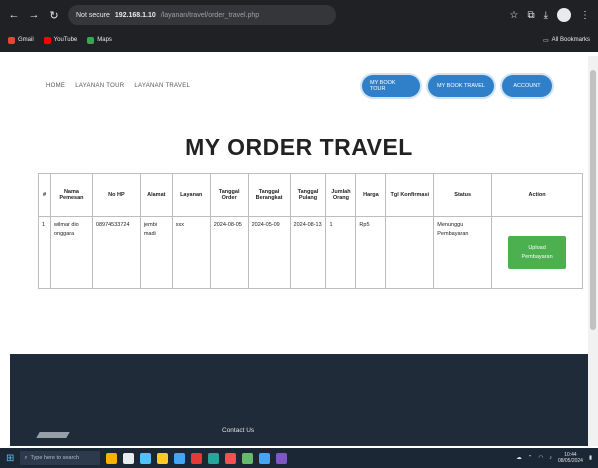  Describe the element at coordinates (54, 15) in the screenshot. I see `reload-icon: ↻` at that location.